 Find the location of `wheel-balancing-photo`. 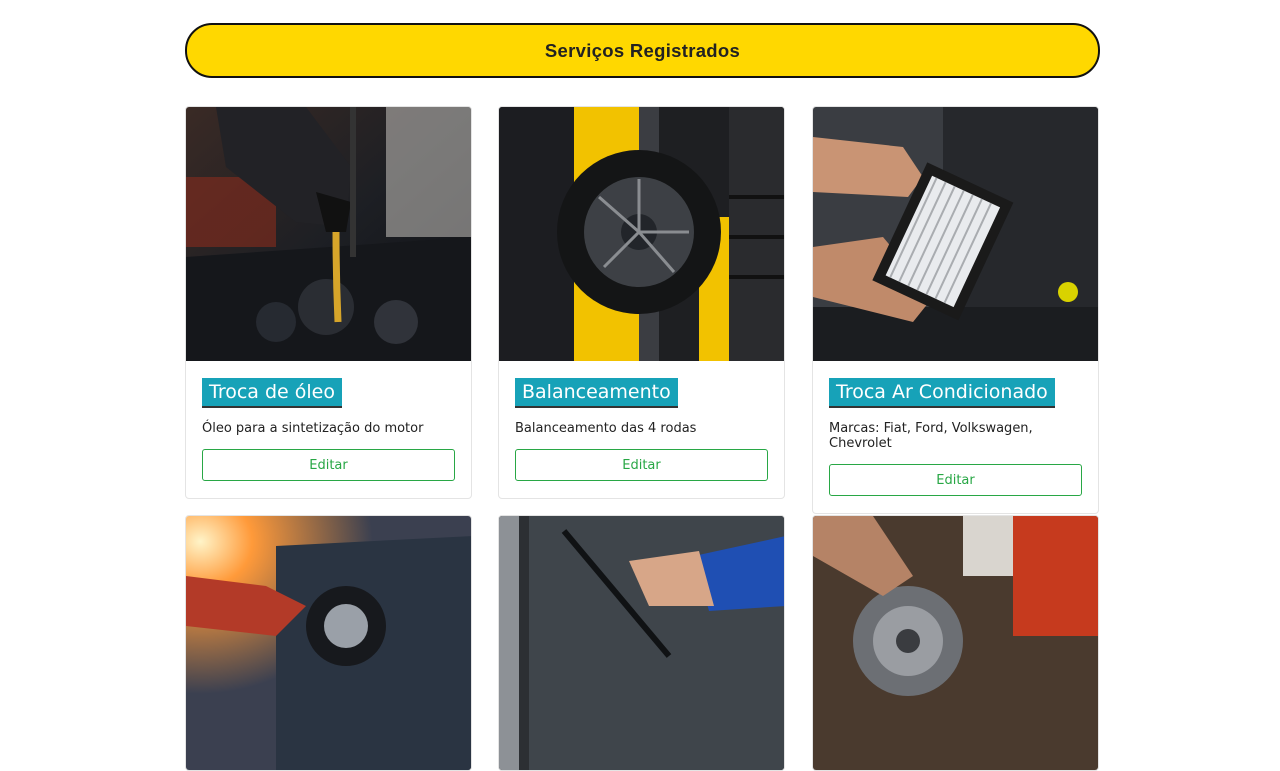

wheel-balancing-photo is located at coordinates (641, 234).